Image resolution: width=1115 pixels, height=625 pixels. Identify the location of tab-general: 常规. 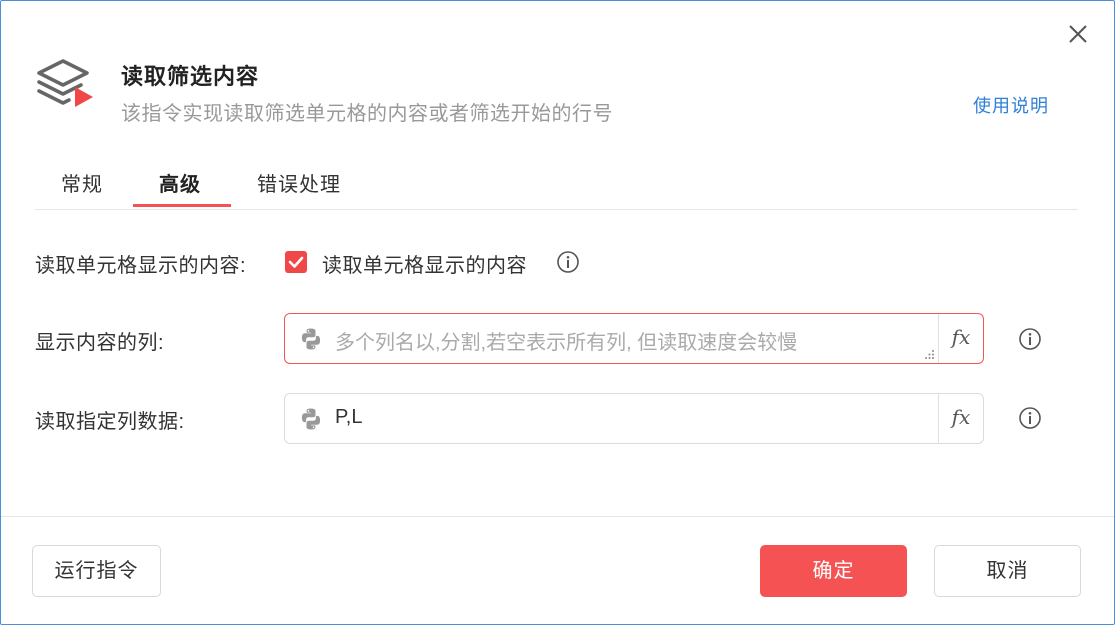
(82, 182).